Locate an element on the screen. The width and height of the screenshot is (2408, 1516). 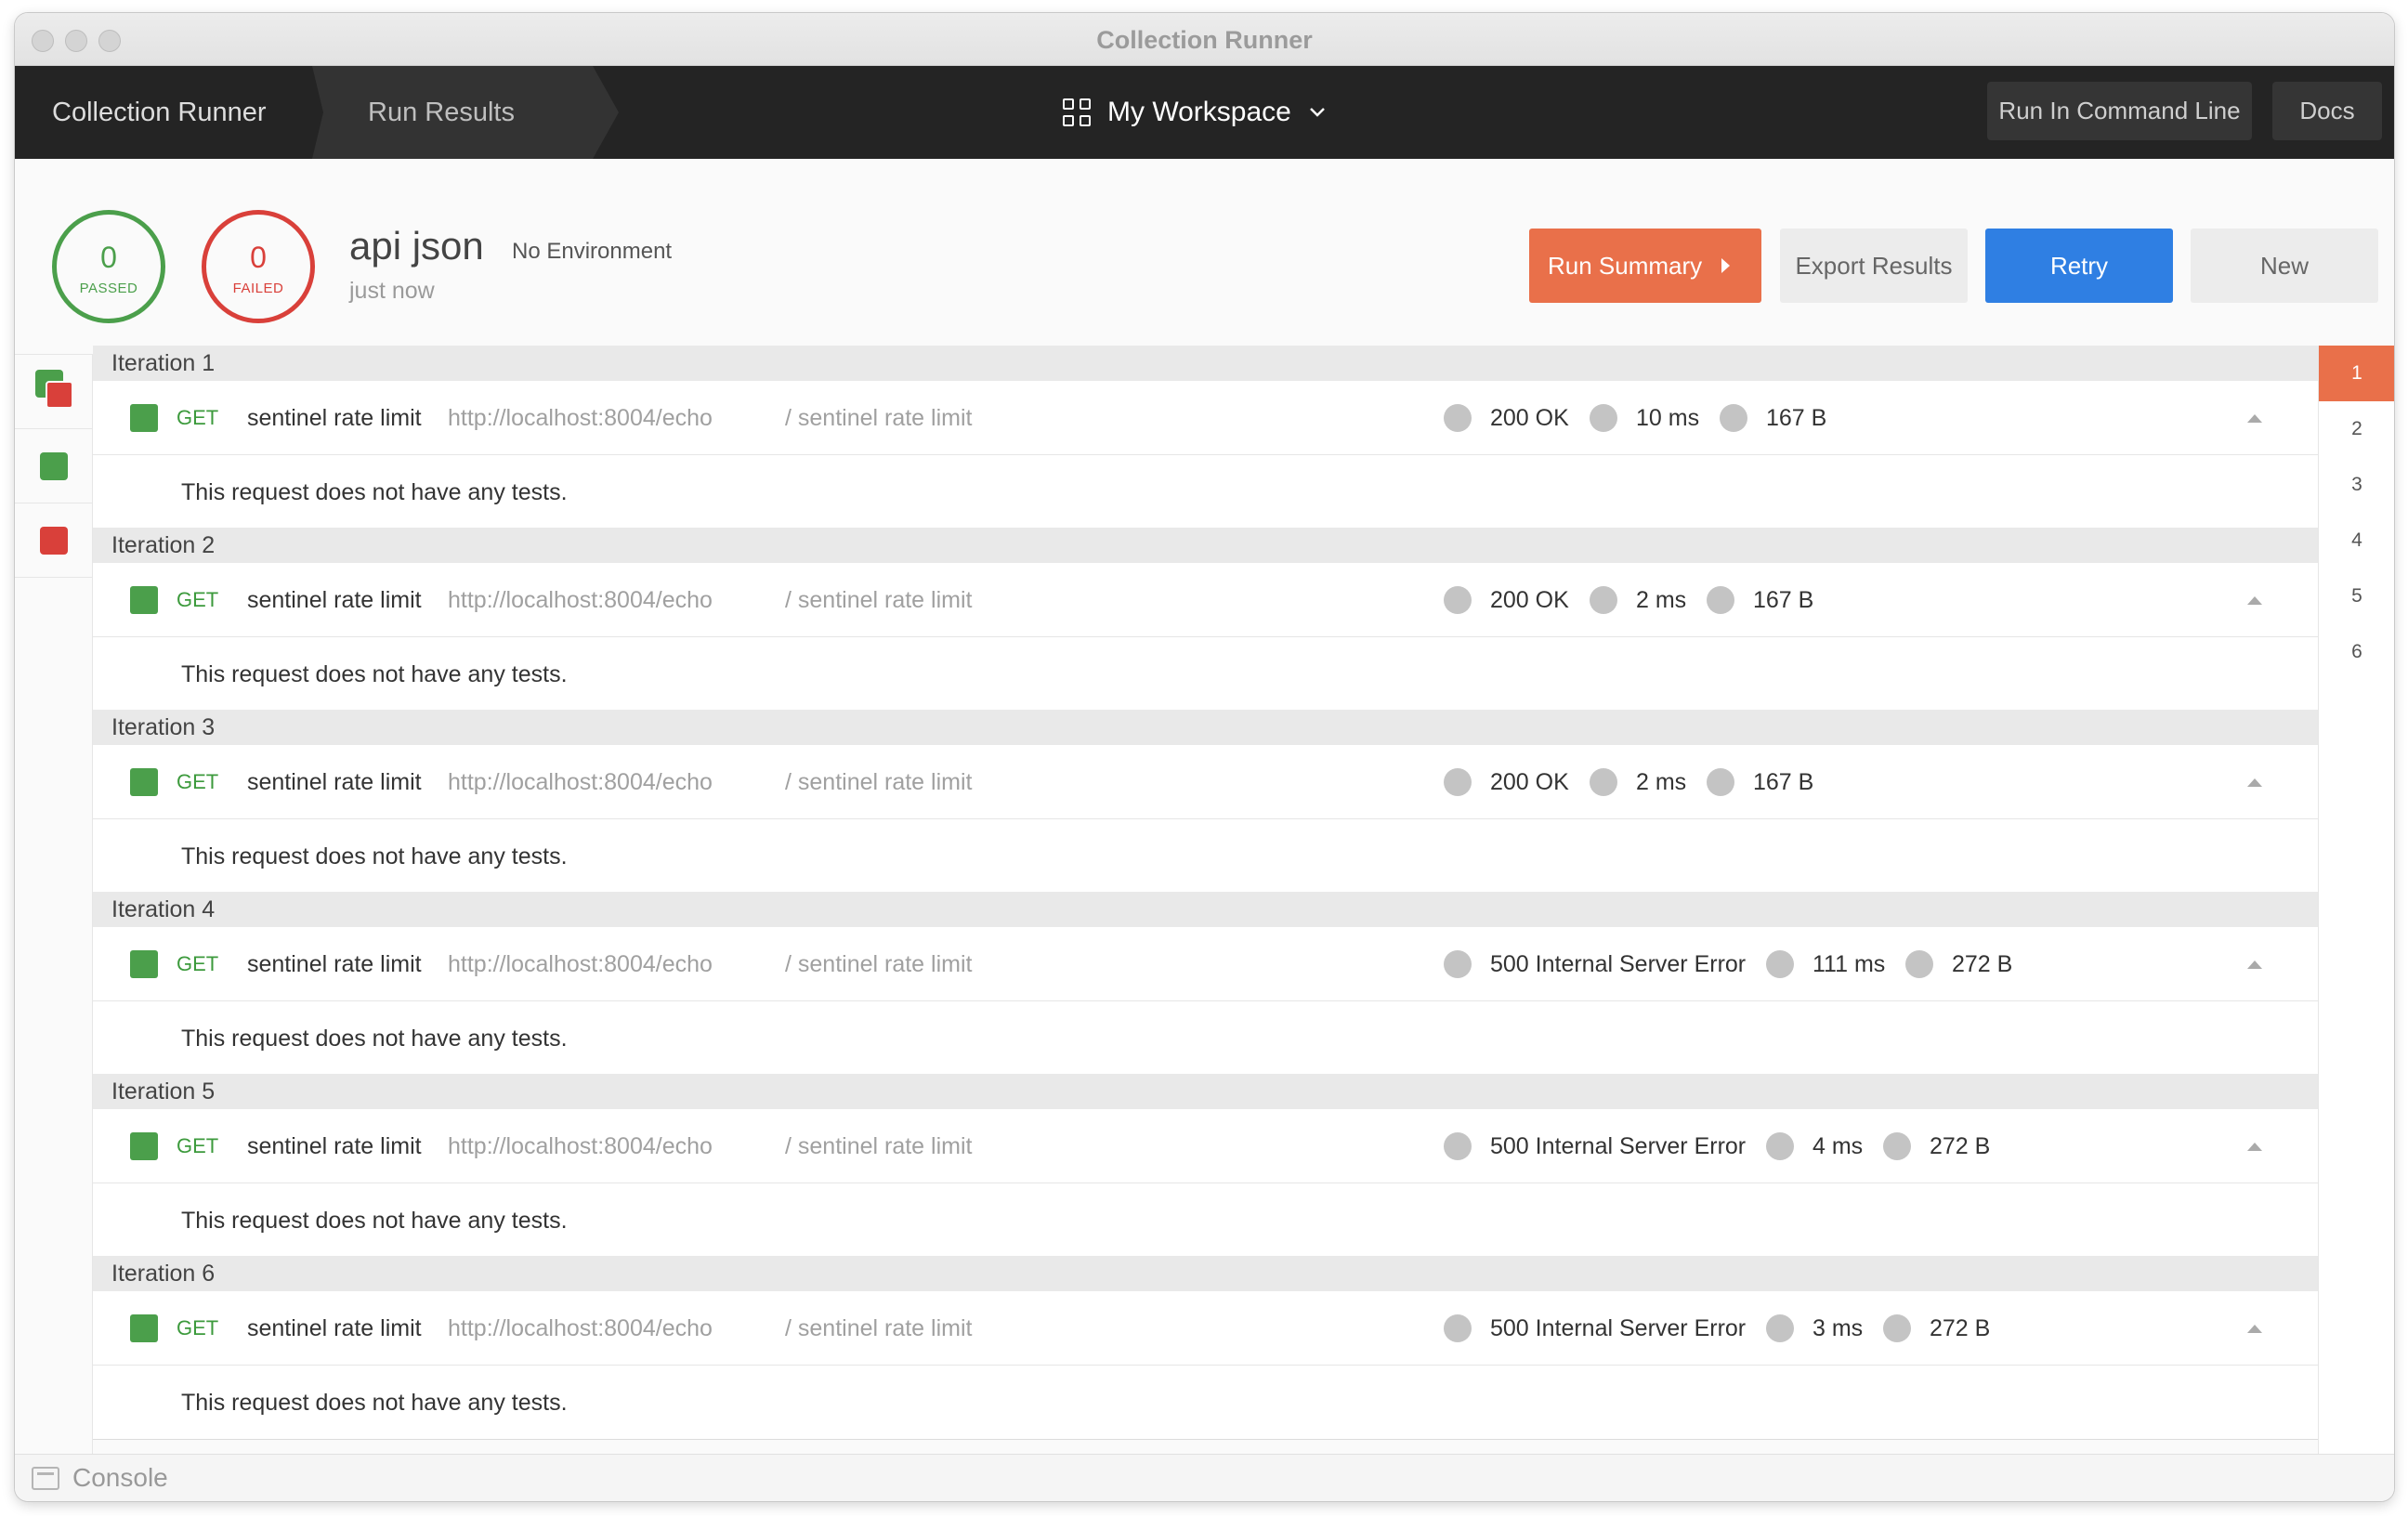
iteration-index-item: 6 is located at coordinates (2356, 652).